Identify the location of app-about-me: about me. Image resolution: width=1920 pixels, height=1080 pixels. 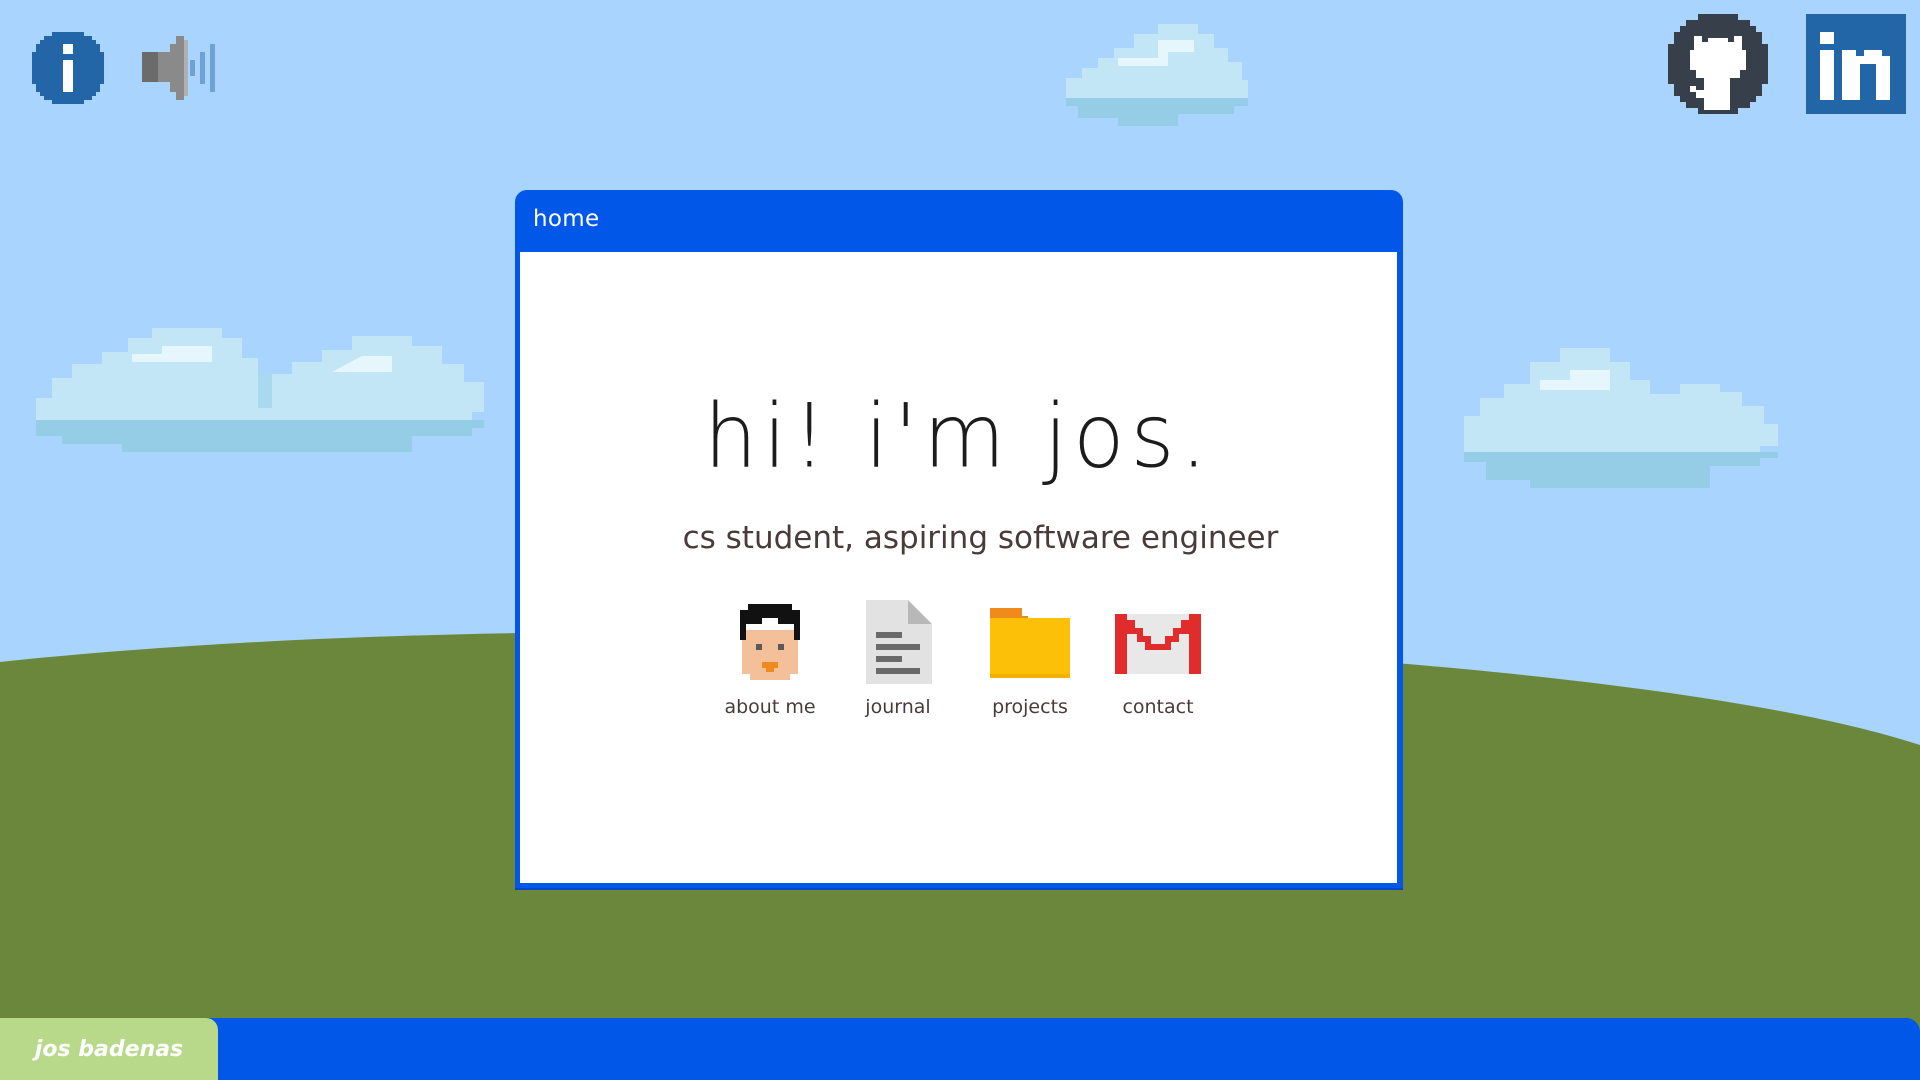
(770, 659).